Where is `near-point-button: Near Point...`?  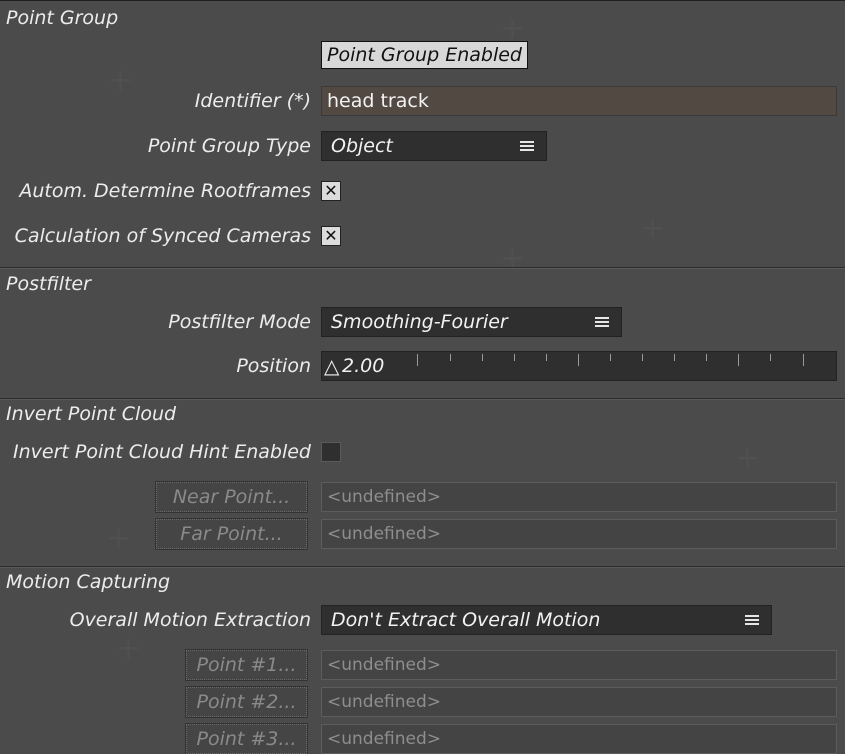
near-point-button: Near Point... is located at coordinates (231, 497).